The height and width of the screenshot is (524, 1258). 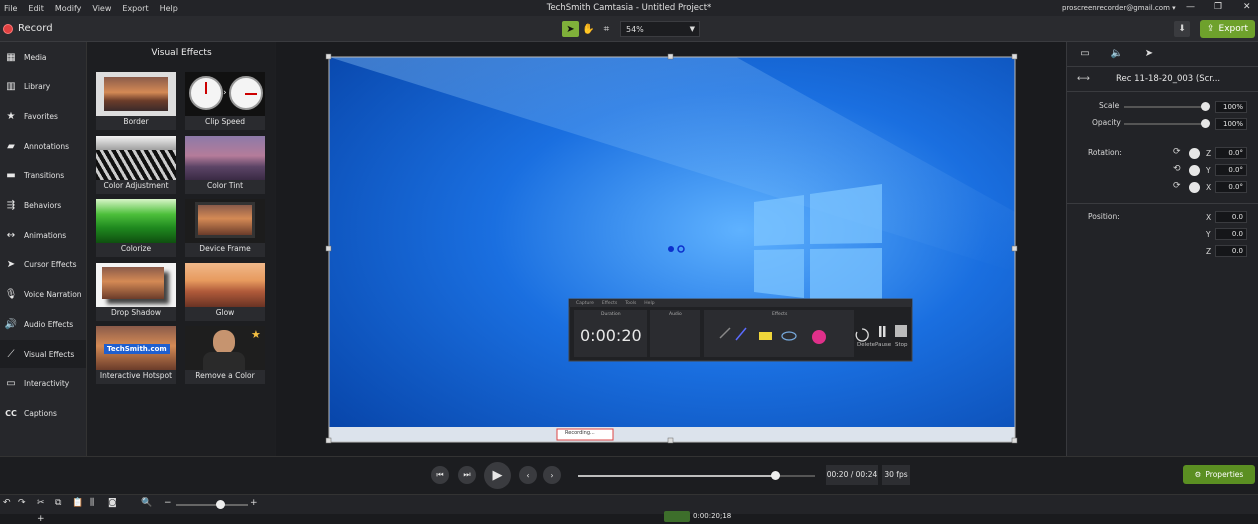 I want to click on sidebar-item-behaviors: ⇶ Behaviors, so click(x=43, y=206).